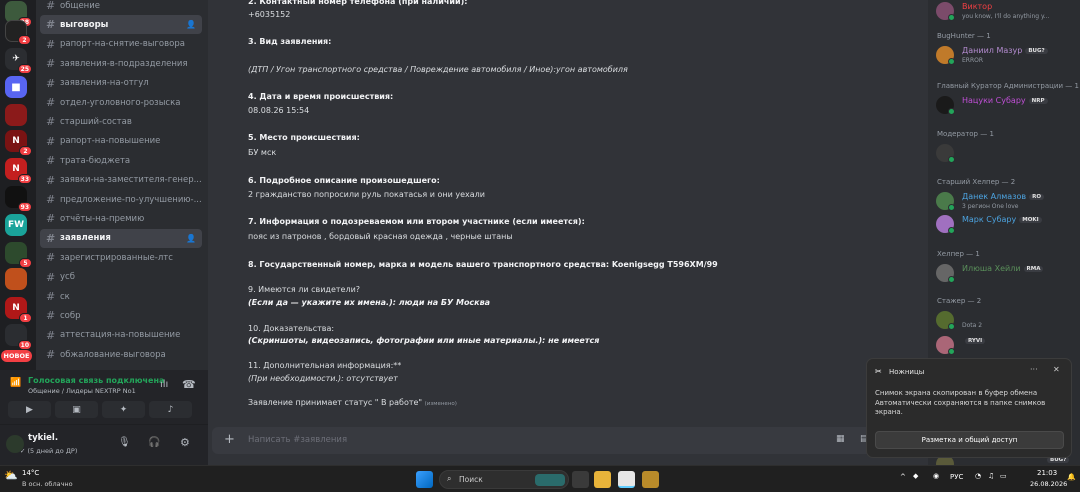  What do you see at coordinates (878, 371) in the screenshot?
I see `snipping-tool-icon: ✂` at bounding box center [878, 371].